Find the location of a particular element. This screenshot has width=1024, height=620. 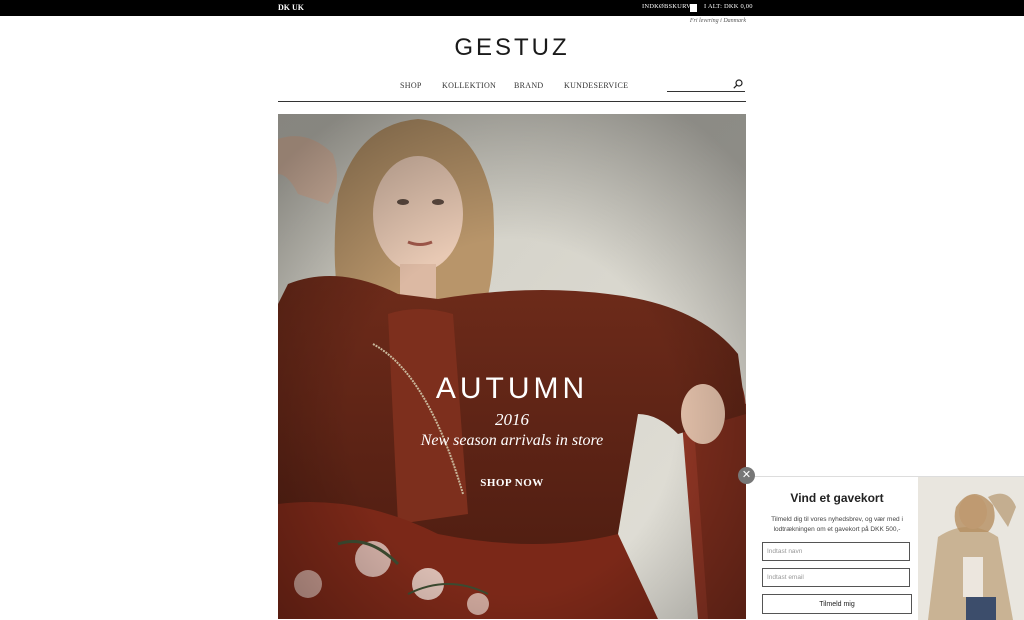

nav-item-kundeservice: KUNDESERVICE is located at coordinates (596, 85).